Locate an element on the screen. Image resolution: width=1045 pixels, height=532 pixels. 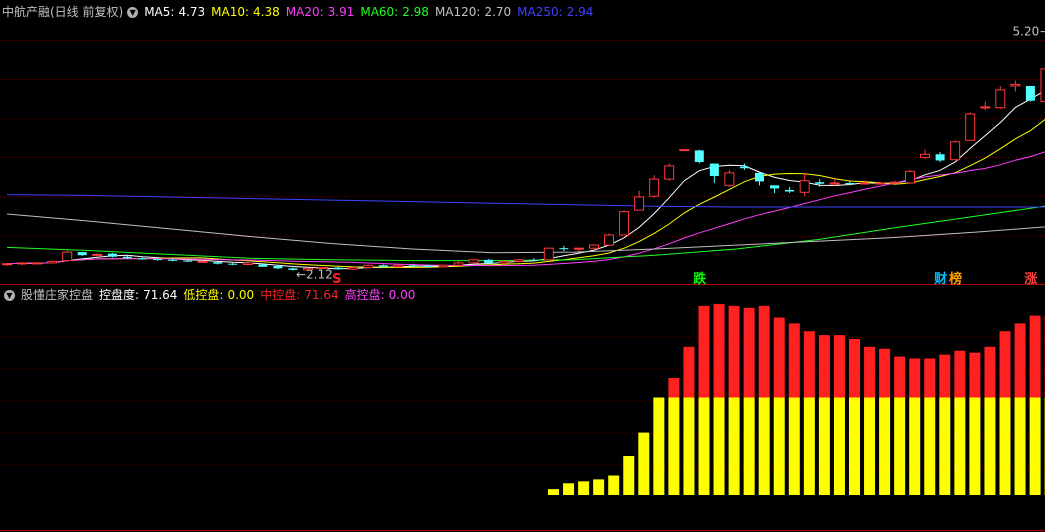
ma-value-0: 4.73 is located at coordinates (192, 12).